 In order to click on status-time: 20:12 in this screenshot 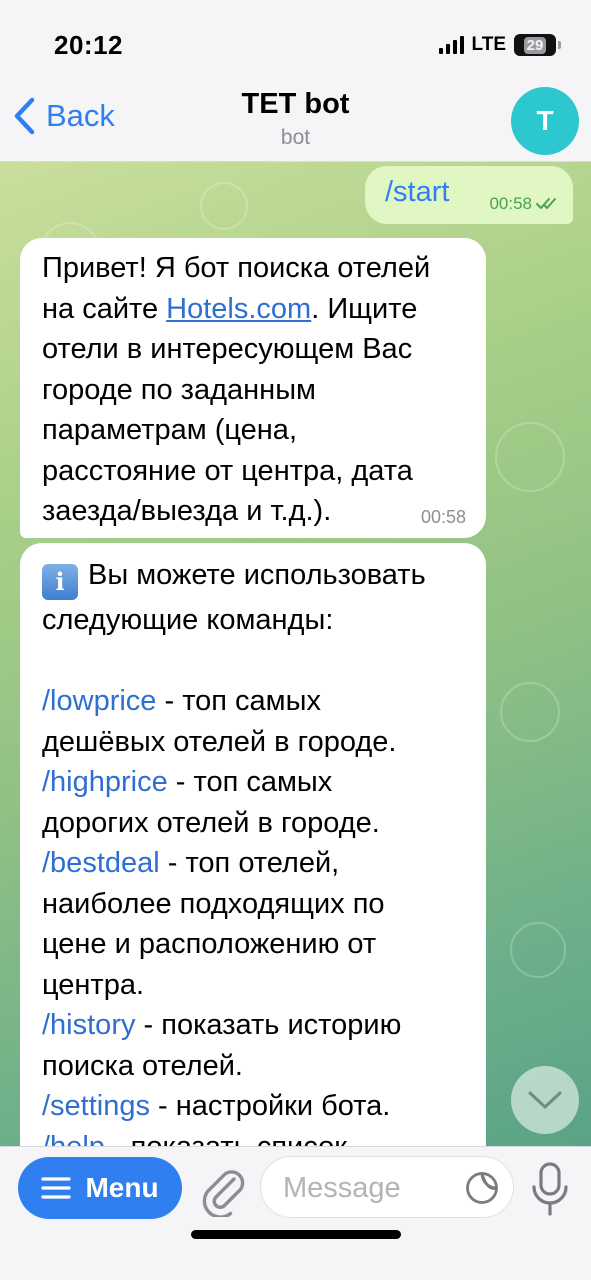, I will do `click(88, 45)`.